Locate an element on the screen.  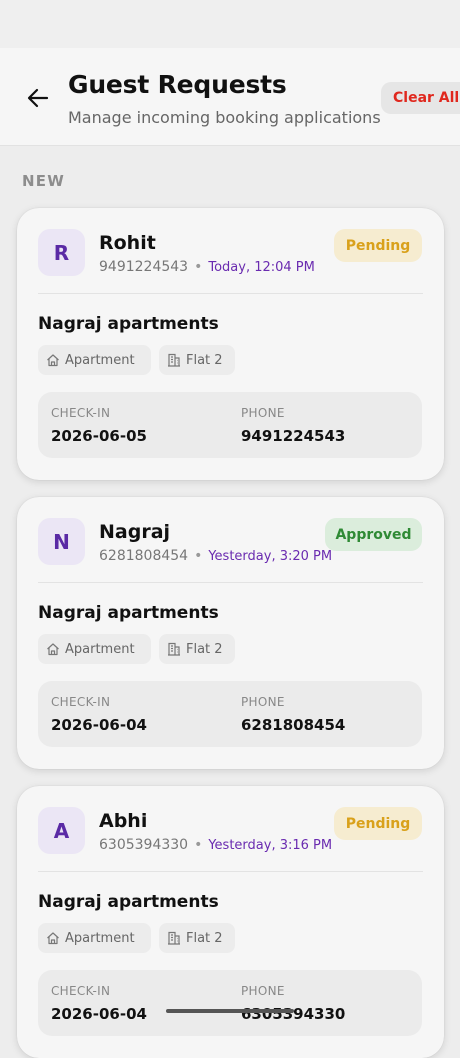
page-title: Guest Requests is located at coordinates (177, 84).